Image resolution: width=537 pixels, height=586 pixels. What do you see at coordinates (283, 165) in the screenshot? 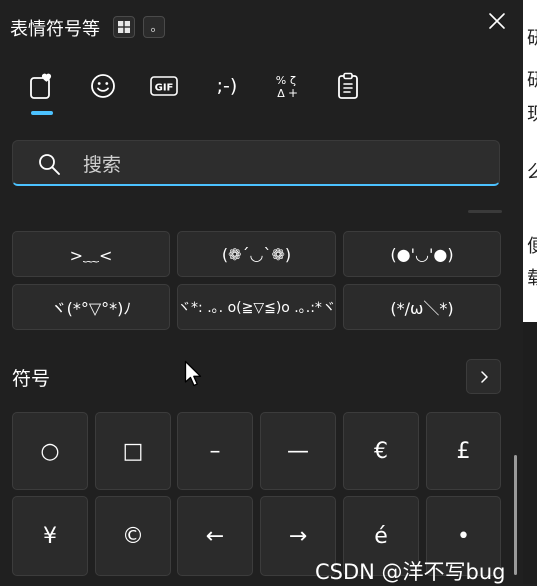
I see `search-input` at bounding box center [283, 165].